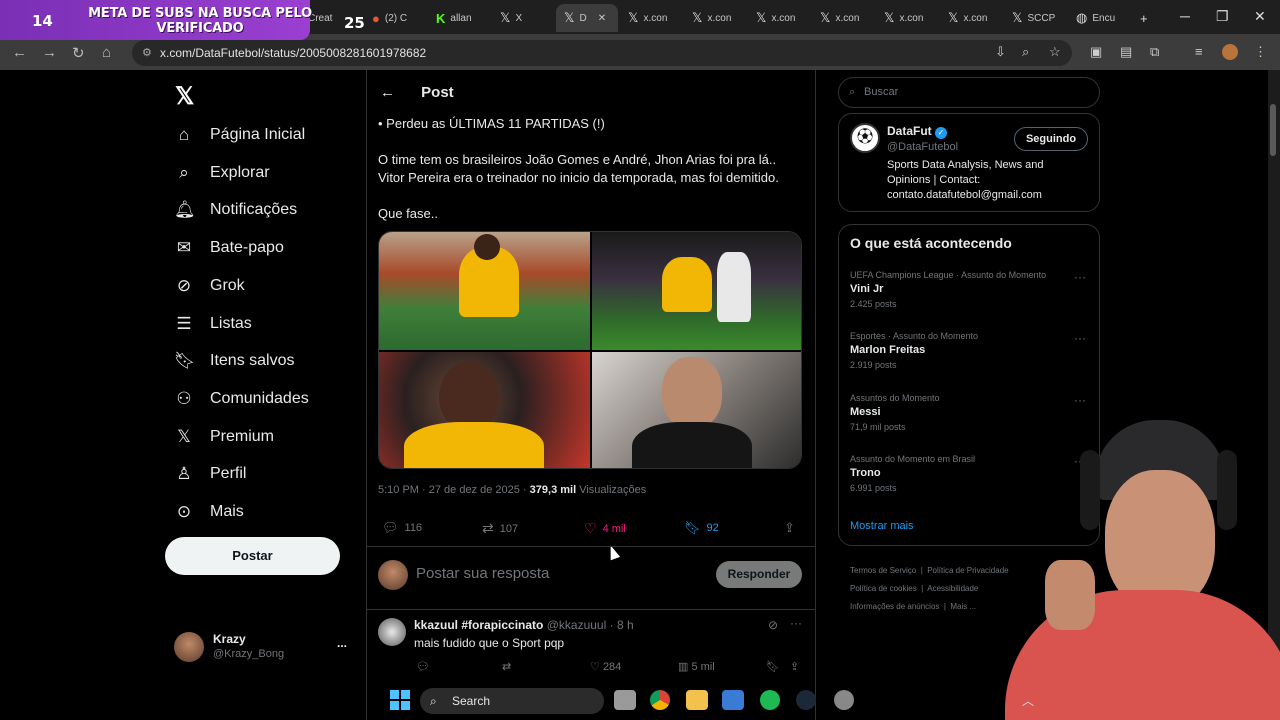 The width and height of the screenshot is (1280, 720). I want to click on media-icon: ≡, so click(1199, 51).